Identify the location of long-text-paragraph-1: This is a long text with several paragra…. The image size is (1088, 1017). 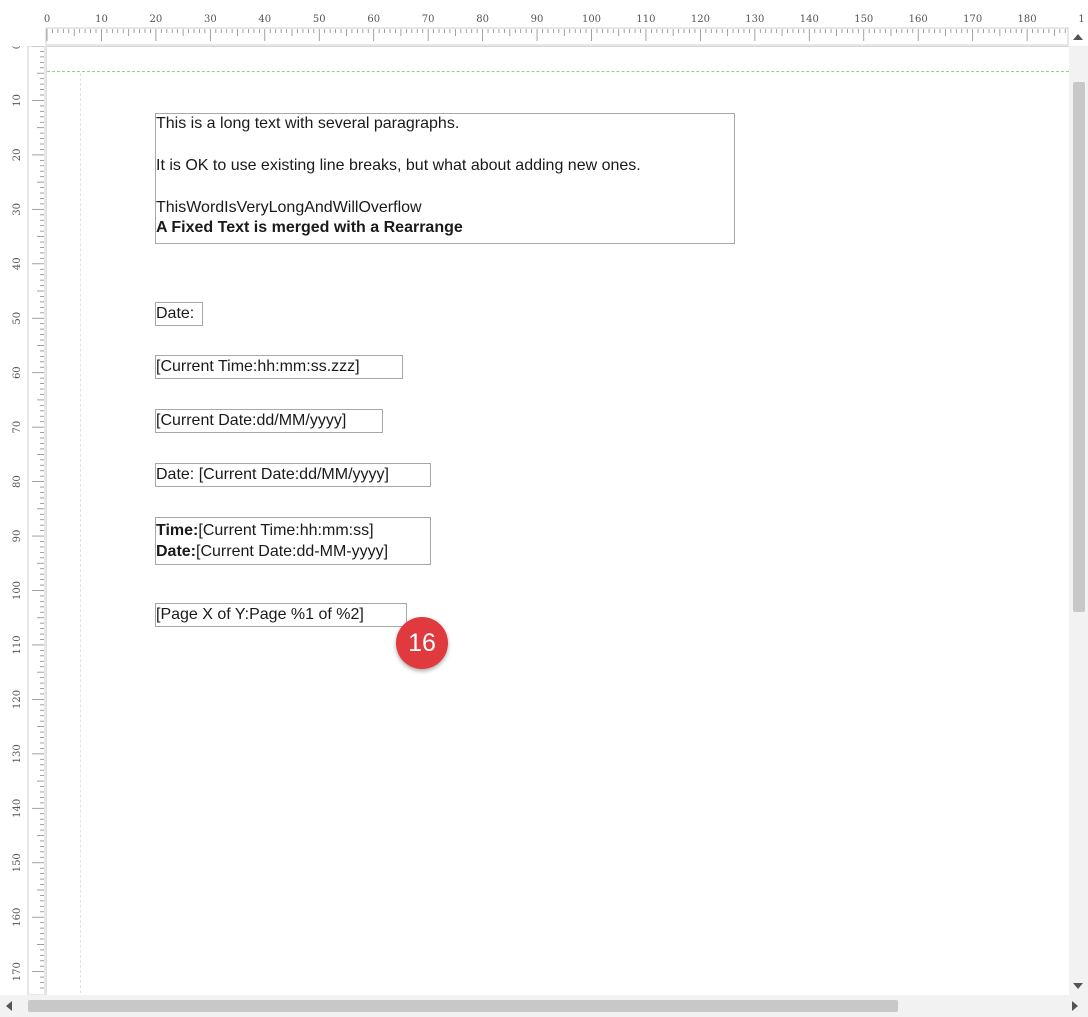
(308, 123).